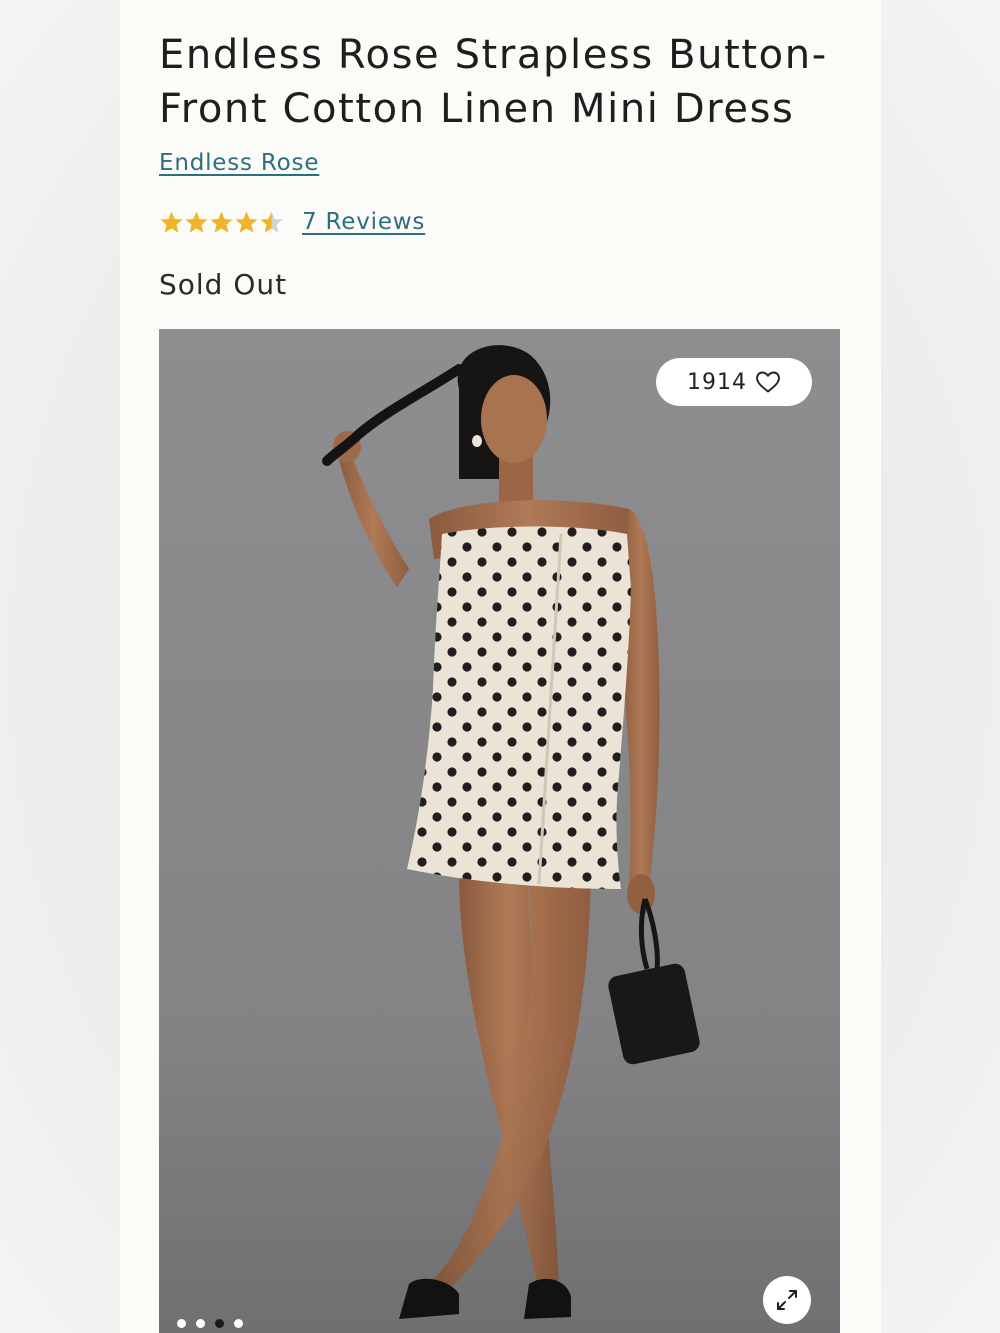  I want to click on expand-image-button, so click(787, 1300).